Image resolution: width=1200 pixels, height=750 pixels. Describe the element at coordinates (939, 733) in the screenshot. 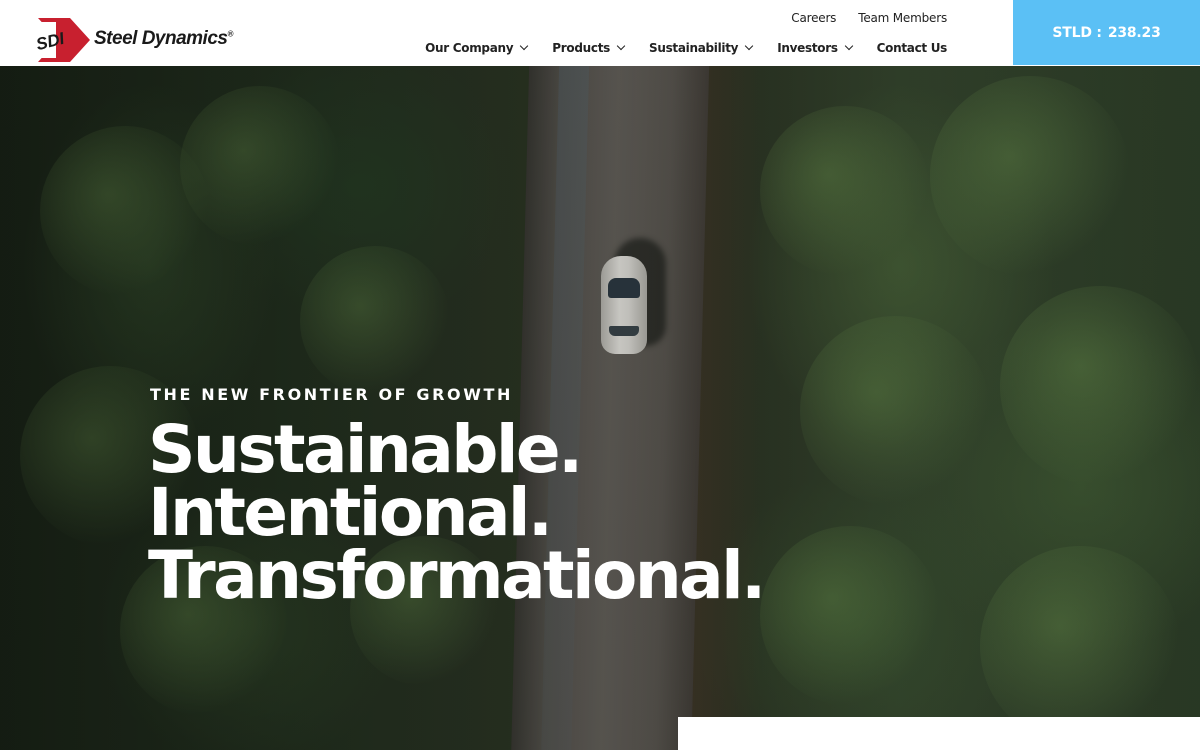

I see `content-card` at that location.